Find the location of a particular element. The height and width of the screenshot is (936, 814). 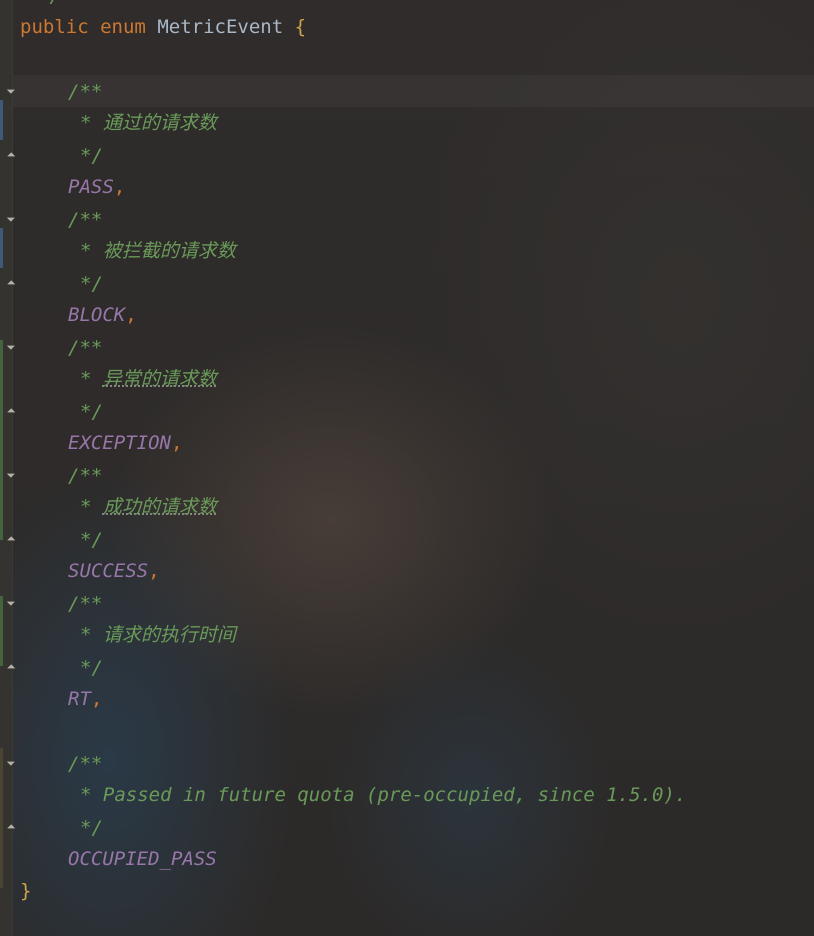

doc-comment-line: * 成功的请求数 is located at coordinates (148, 507).